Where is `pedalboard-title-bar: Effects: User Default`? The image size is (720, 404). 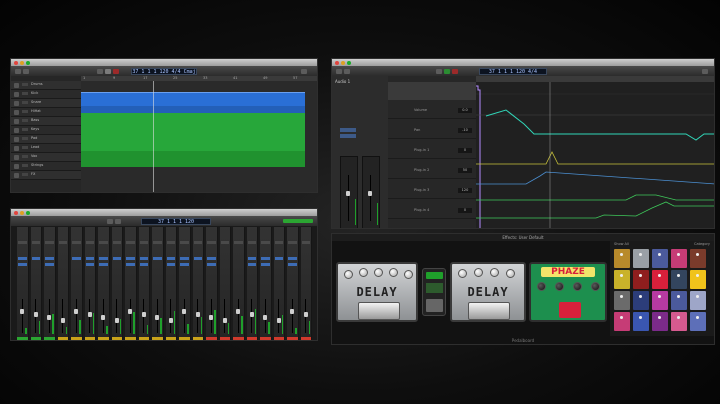 pedalboard-title-bar: Effects: User Default is located at coordinates (523, 237).